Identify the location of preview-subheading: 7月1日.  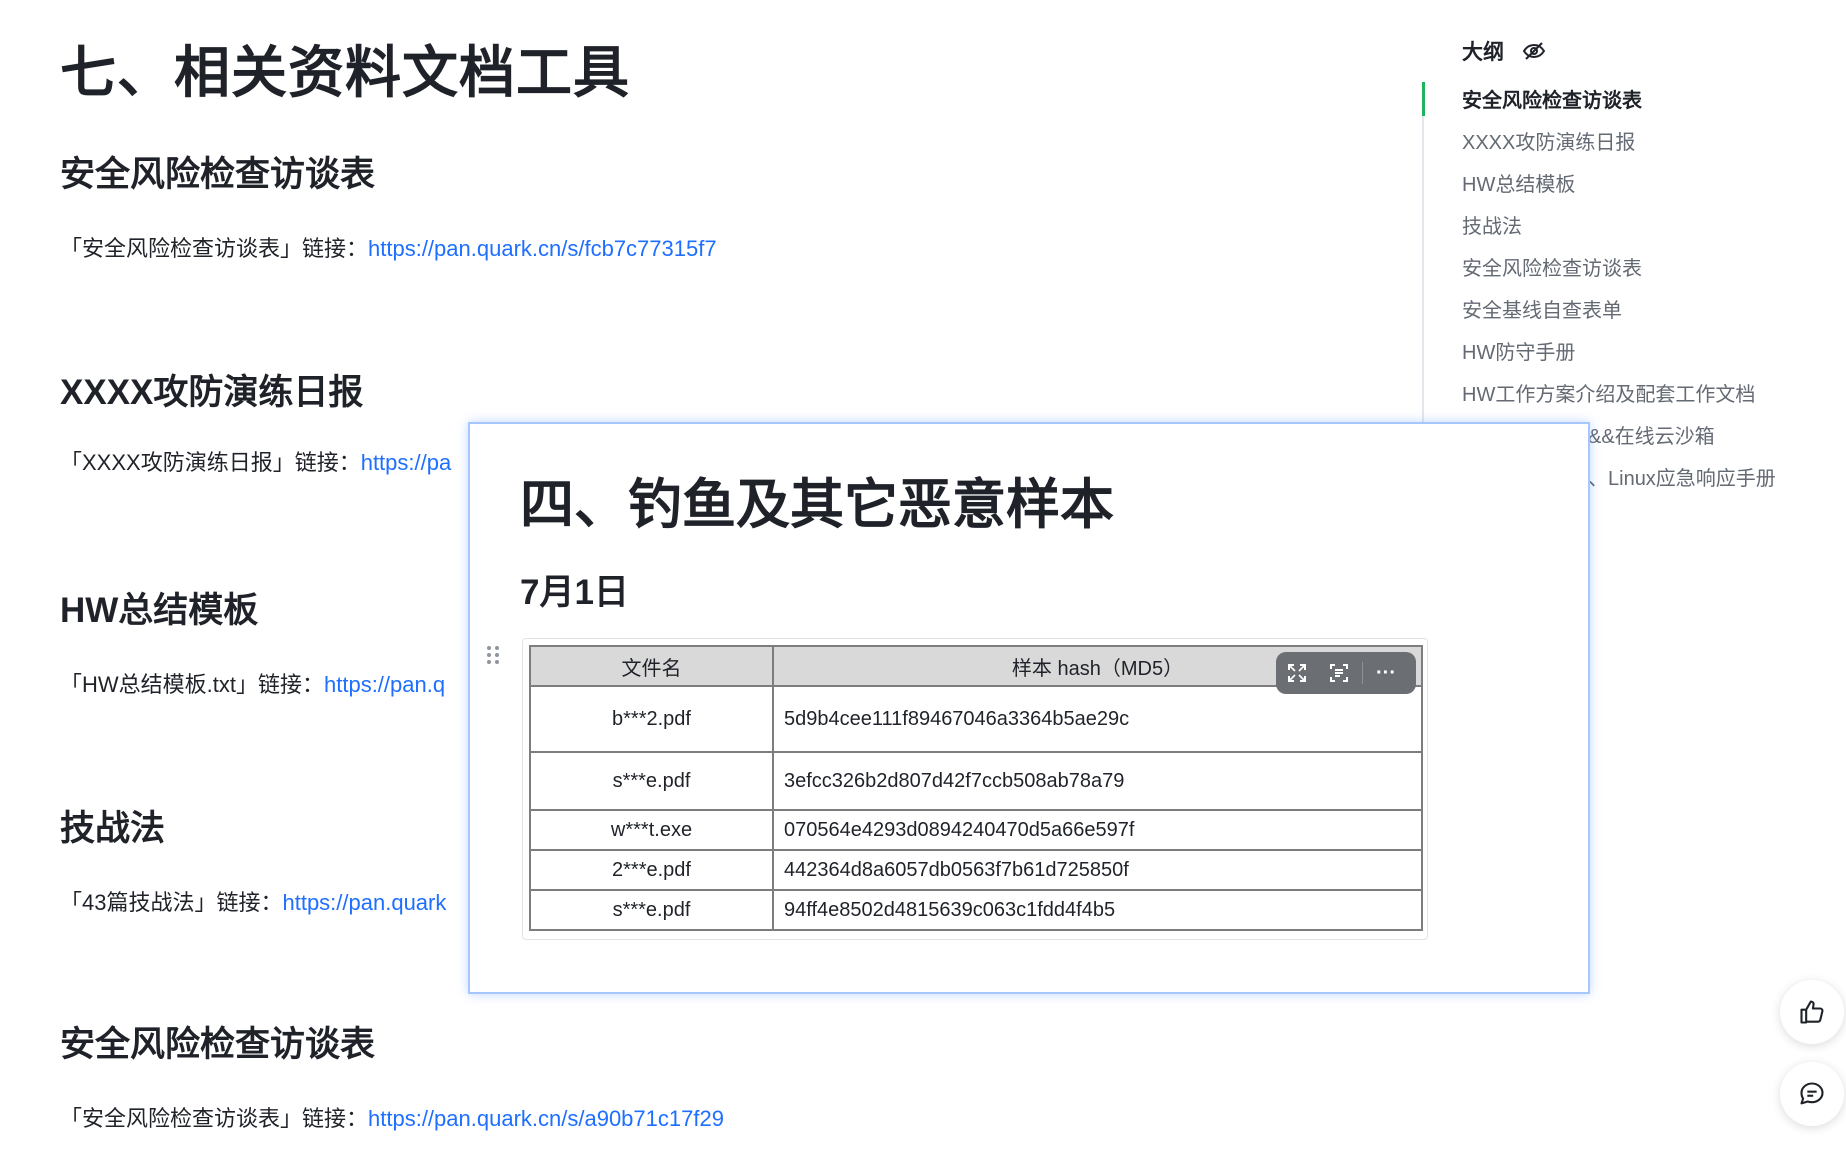
(574, 592).